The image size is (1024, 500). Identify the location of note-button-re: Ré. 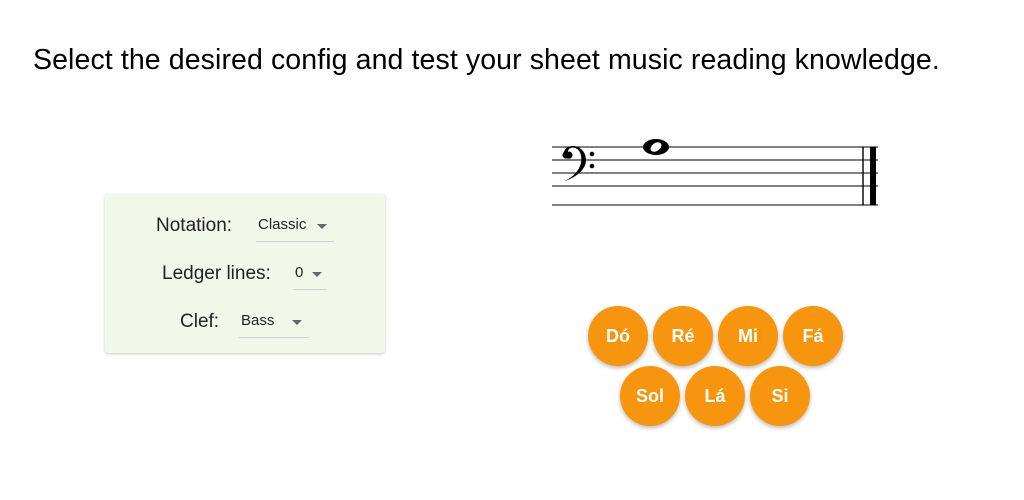
(683, 336).